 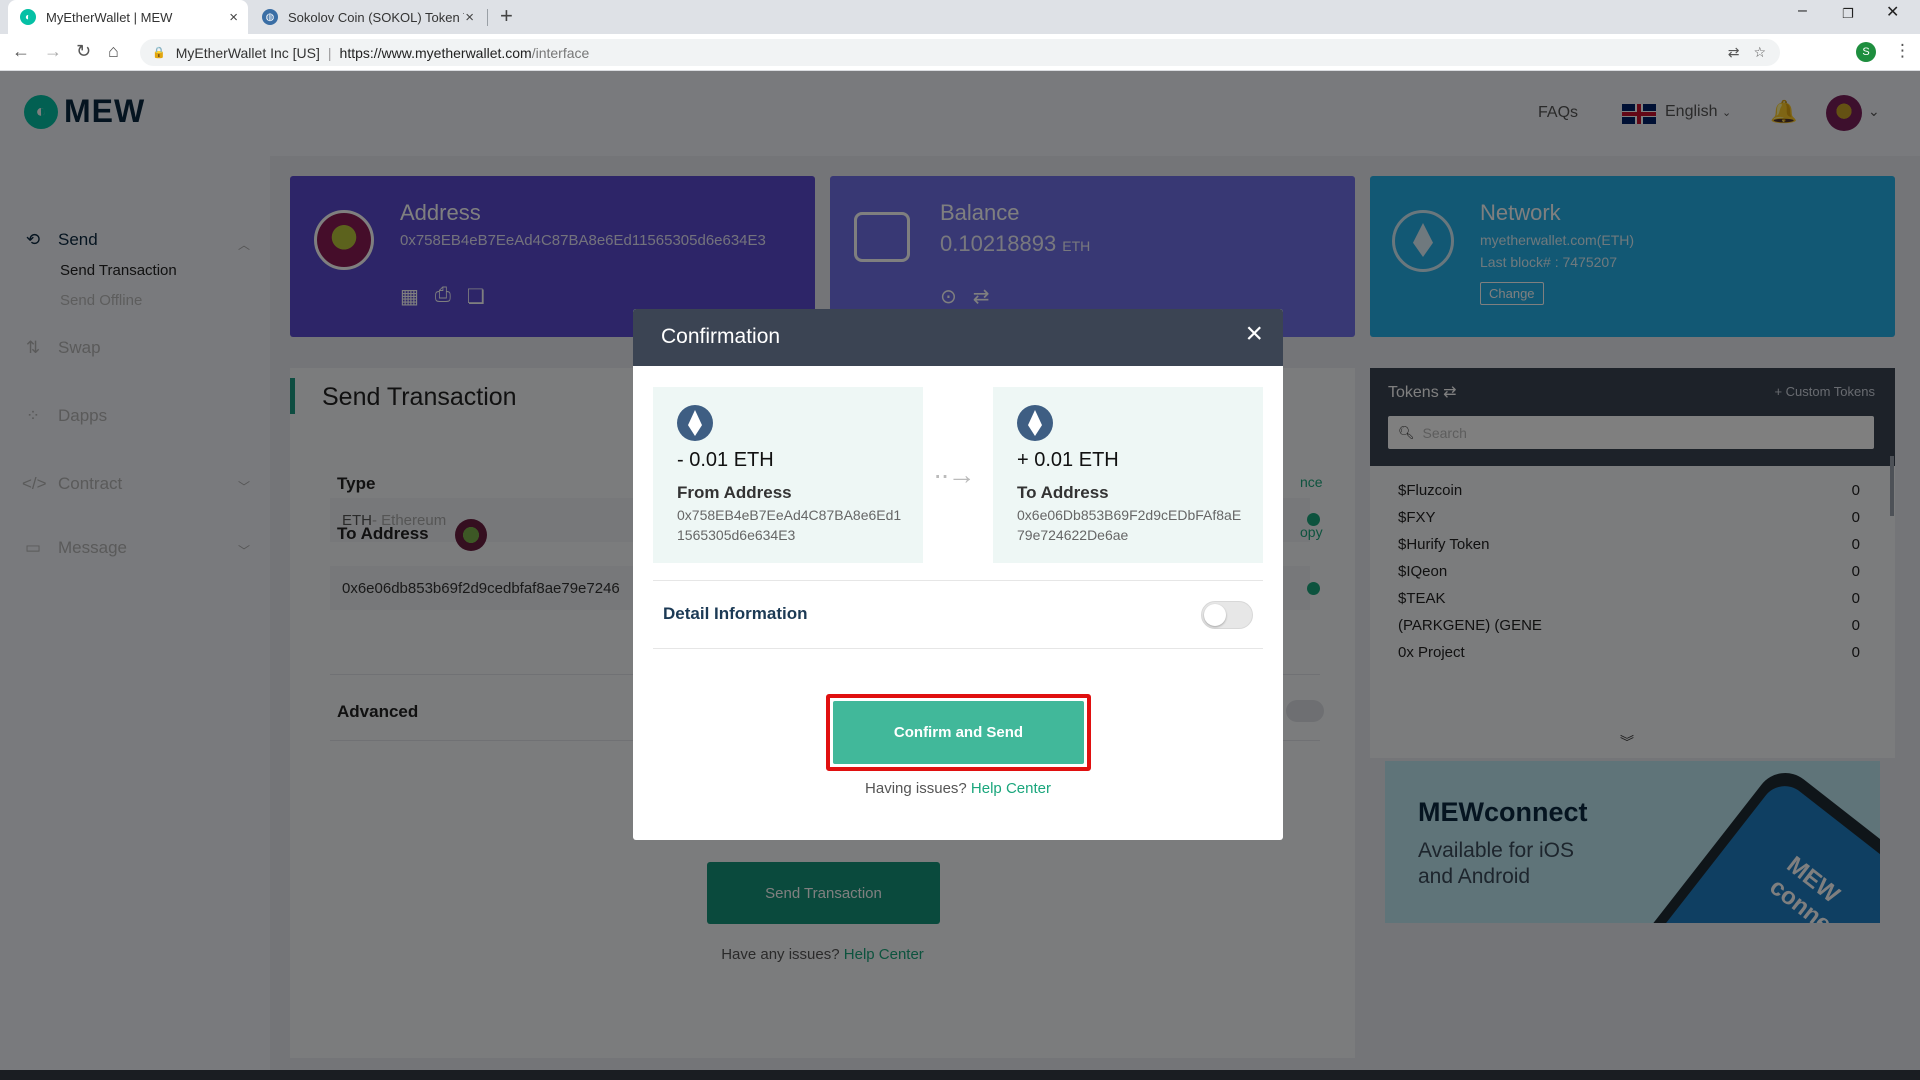 I want to click on to-amount: + 0.01 ETH, so click(x=1068, y=460).